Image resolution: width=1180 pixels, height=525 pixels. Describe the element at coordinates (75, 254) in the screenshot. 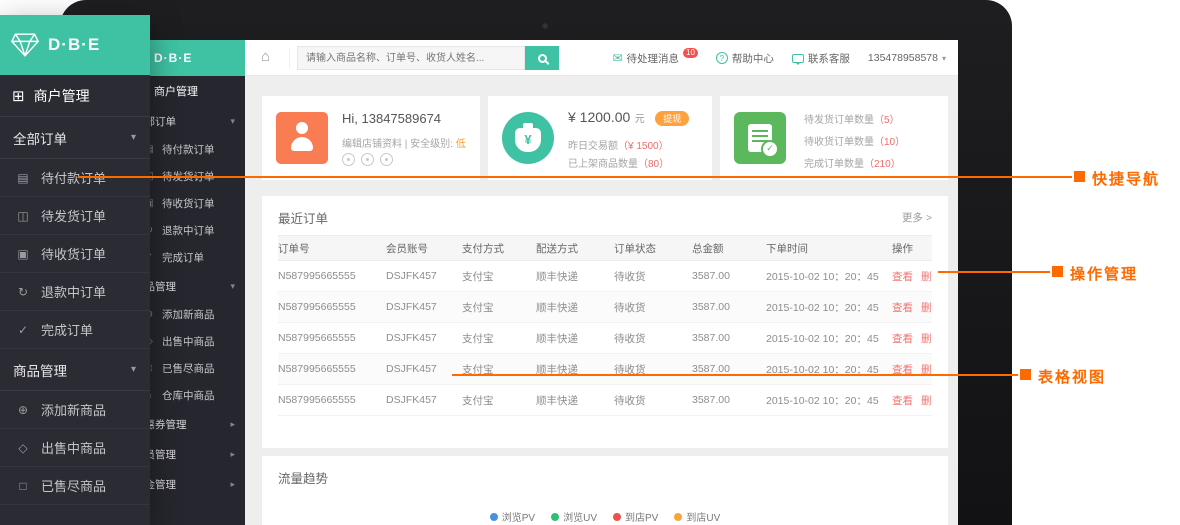

I see `sidebar-item-pending-receive: ▣ 待收货订单` at that location.